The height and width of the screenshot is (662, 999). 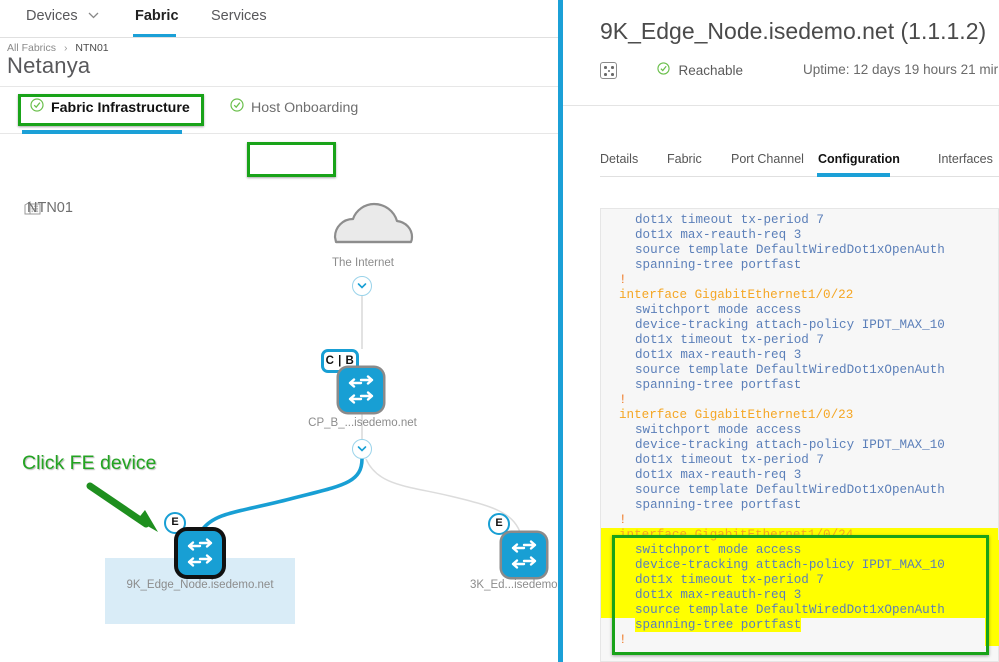 I want to click on page-title: Netanya, so click(x=49, y=65).